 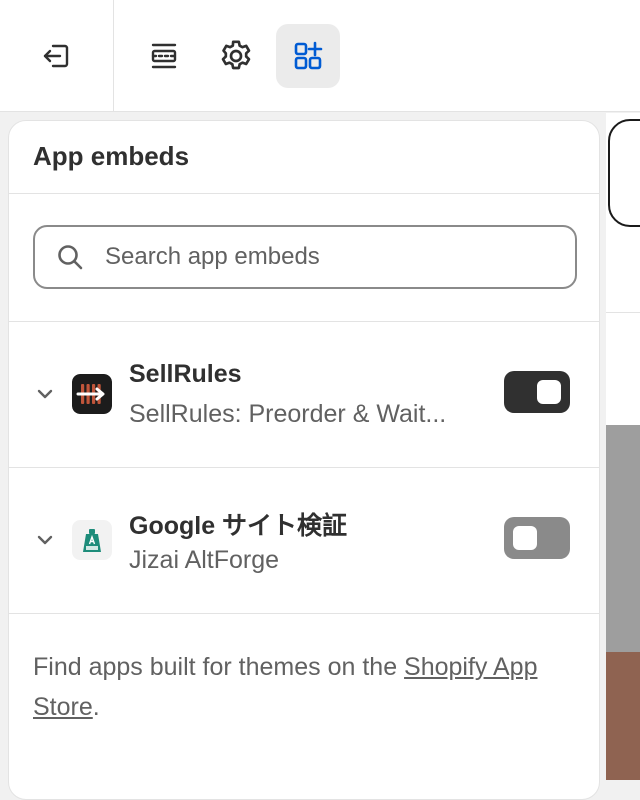 What do you see at coordinates (92, 540) in the screenshot?
I see `jizai-app-icon` at bounding box center [92, 540].